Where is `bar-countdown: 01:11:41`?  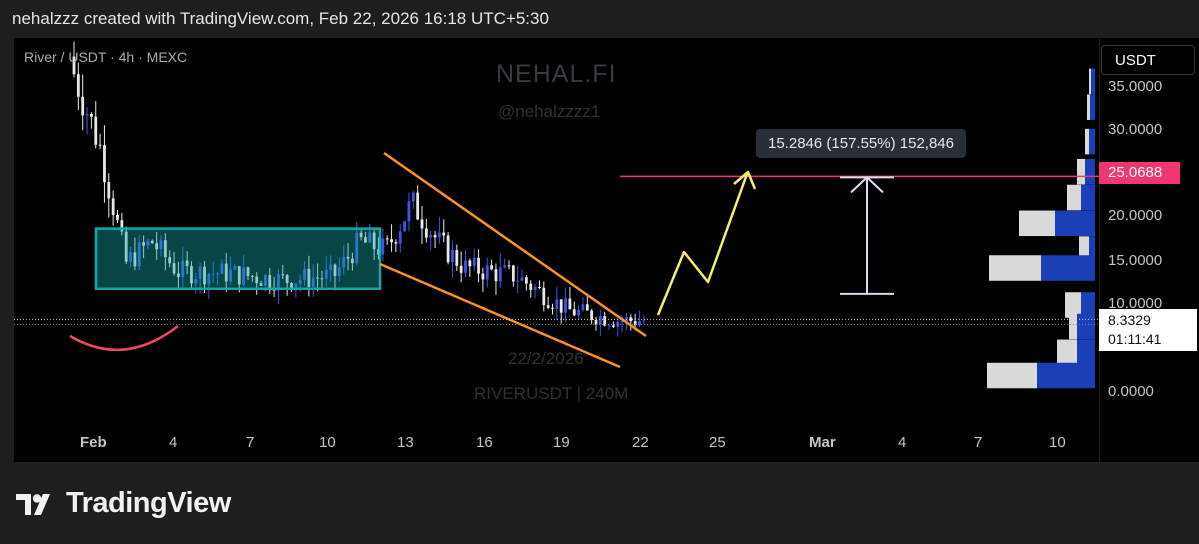 bar-countdown: 01:11:41 is located at coordinates (1135, 339).